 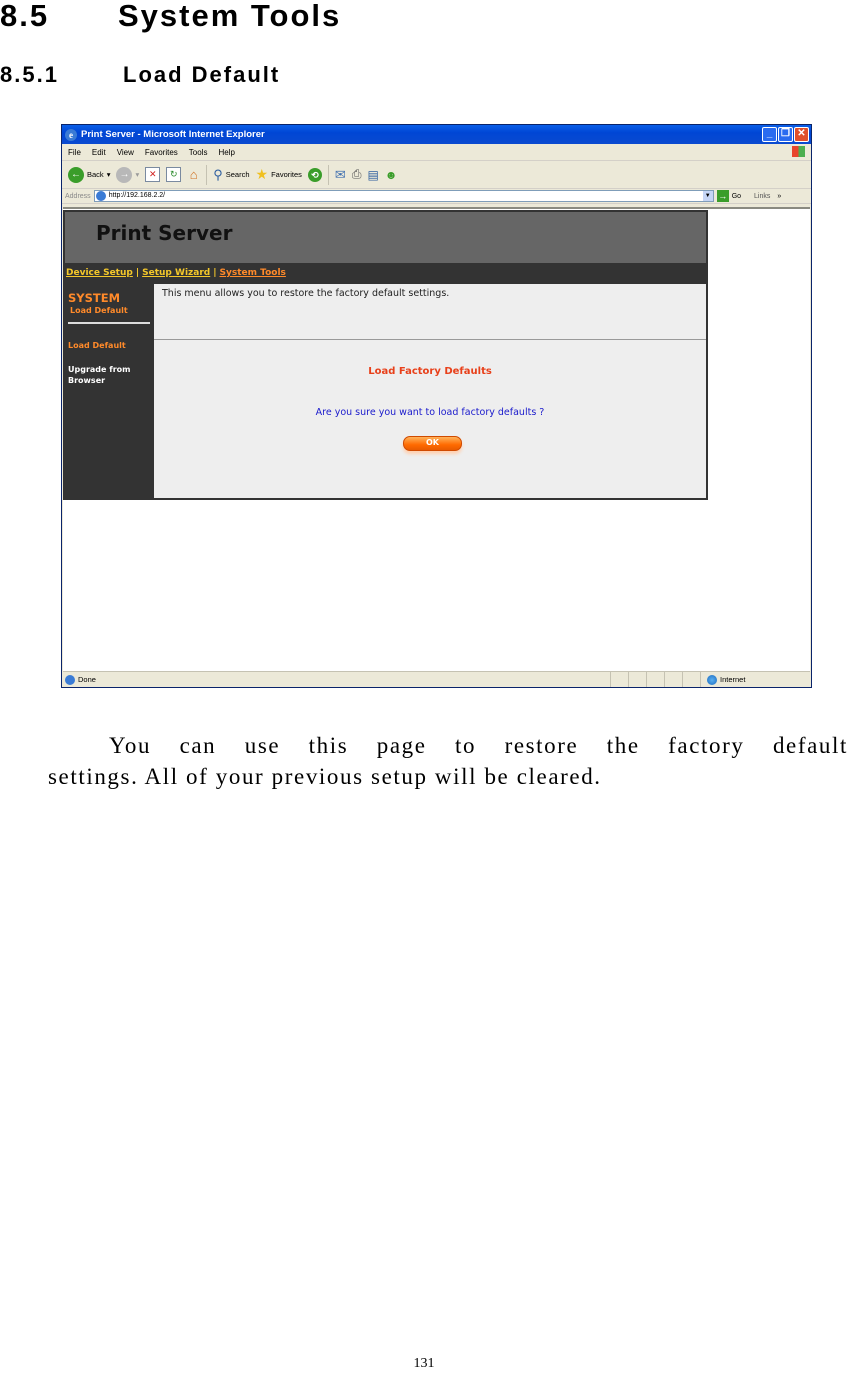 What do you see at coordinates (87, 679) in the screenshot?
I see `status-text: Done` at bounding box center [87, 679].